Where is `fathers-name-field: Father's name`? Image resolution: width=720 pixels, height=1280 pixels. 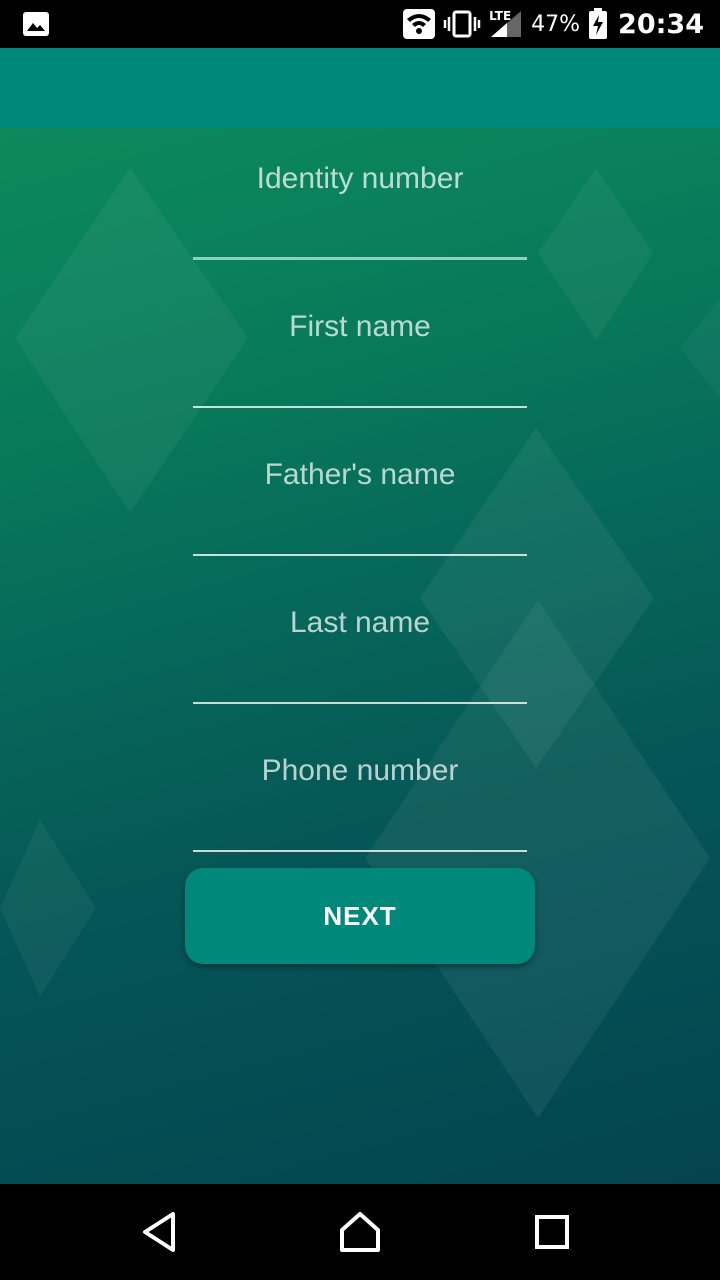
fathers-name-field: Father's name is located at coordinates (360, 496).